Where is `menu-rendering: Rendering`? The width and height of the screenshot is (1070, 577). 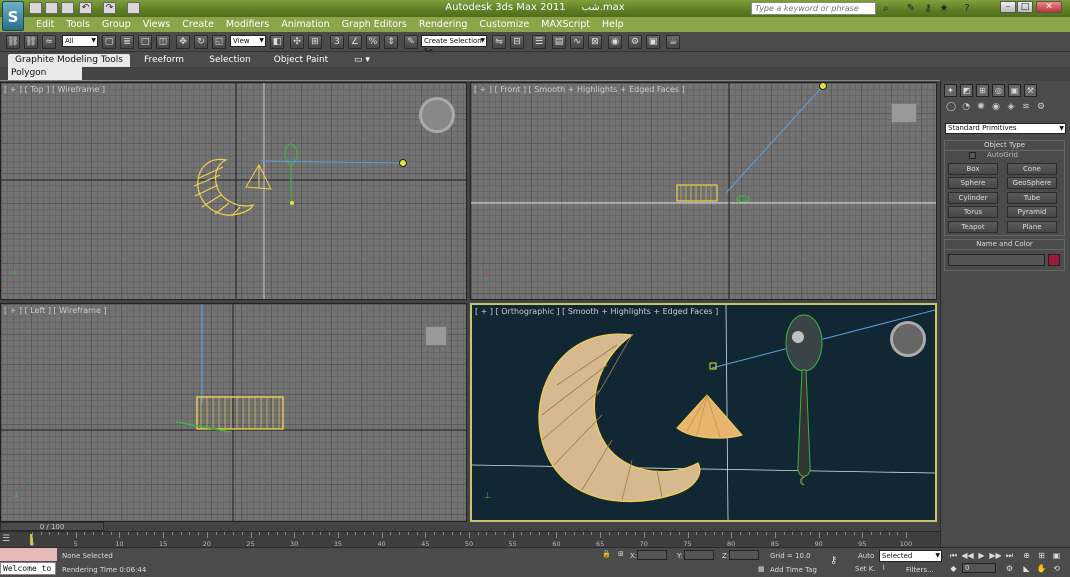 menu-rendering: Rendering is located at coordinates (443, 24).